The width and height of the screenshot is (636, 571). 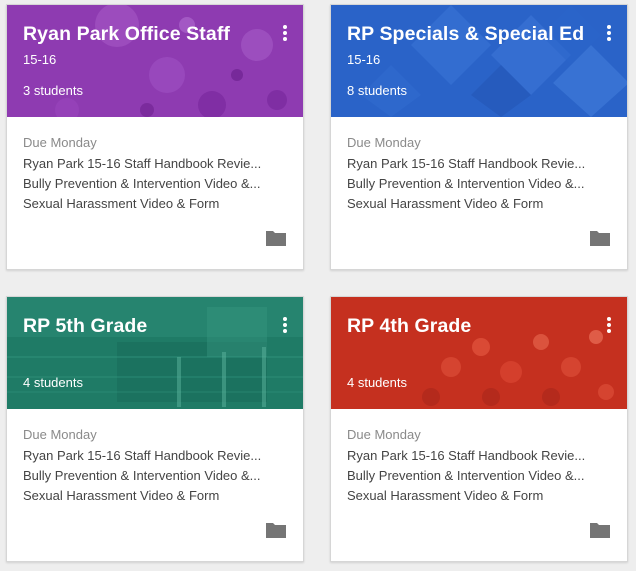 I want to click on class-card-header: RP 4th Grade 4 students, so click(x=479, y=353).